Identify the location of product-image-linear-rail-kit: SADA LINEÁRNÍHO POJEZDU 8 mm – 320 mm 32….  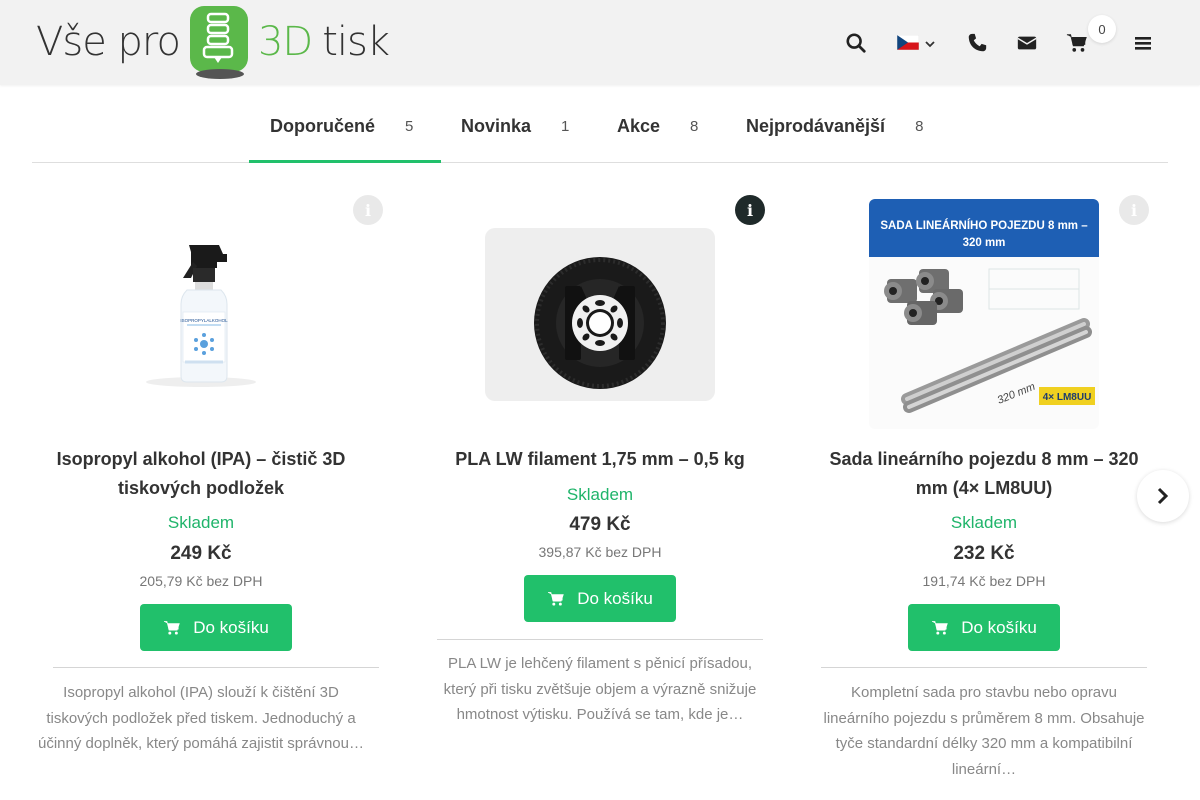
(984, 314).